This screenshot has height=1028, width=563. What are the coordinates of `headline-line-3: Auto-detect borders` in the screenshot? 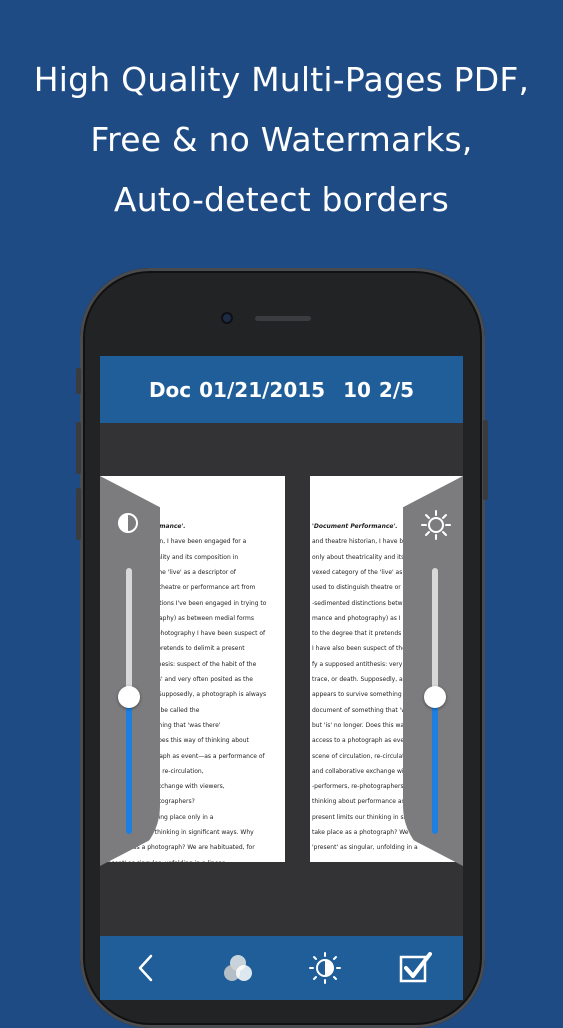 It's located at (281, 199).